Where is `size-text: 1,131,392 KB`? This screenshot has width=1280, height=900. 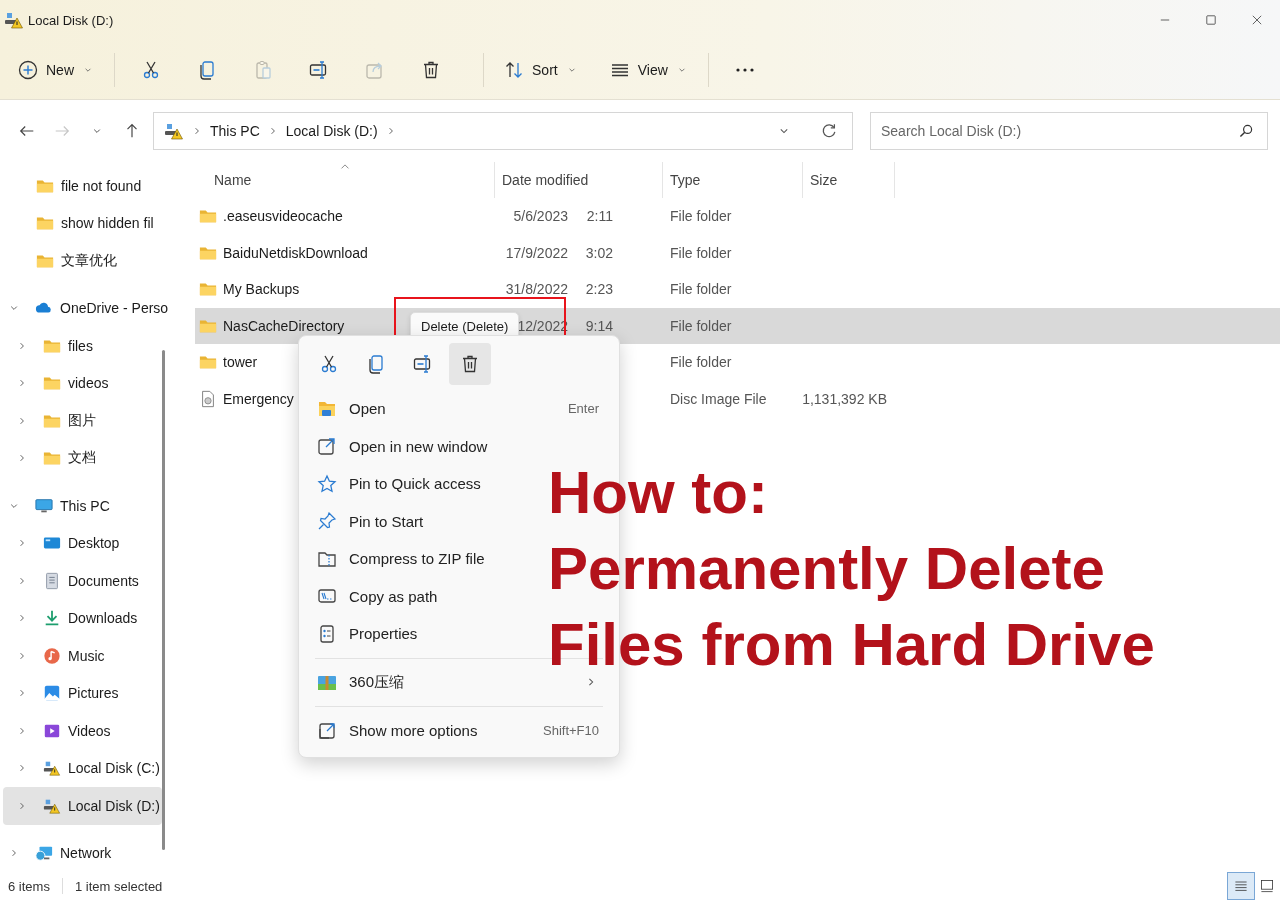 size-text: 1,131,392 KB is located at coordinates (844, 398).